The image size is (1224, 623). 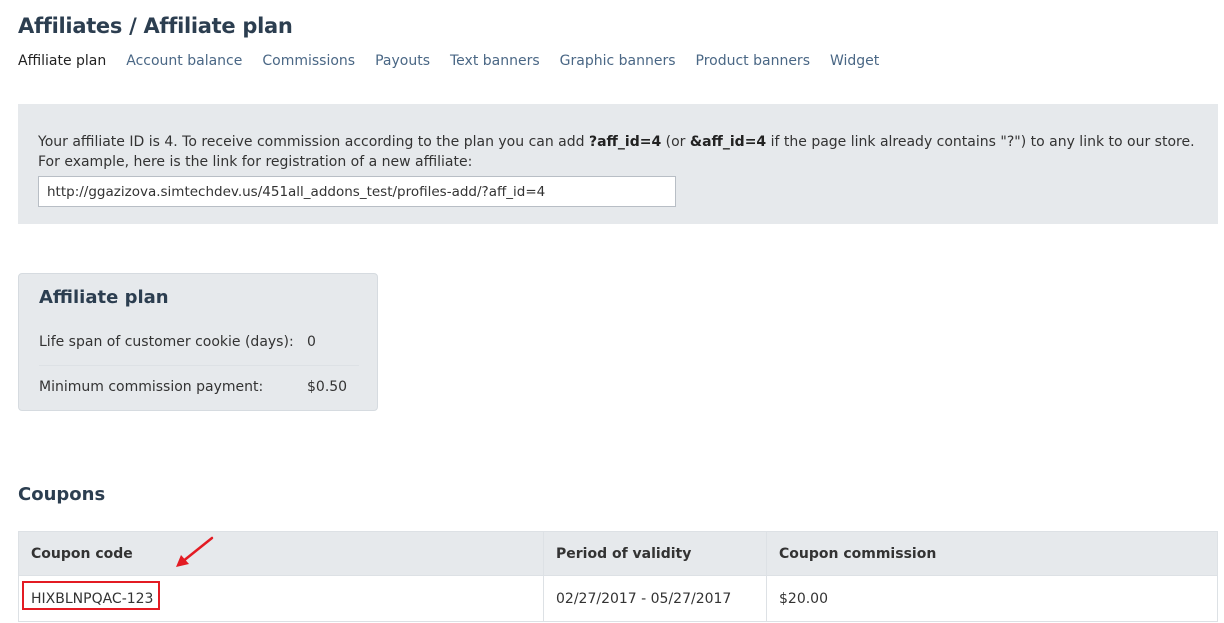 I want to click on plan-row-min-commission: Minimum commission payment: $0.50, so click(x=199, y=387).